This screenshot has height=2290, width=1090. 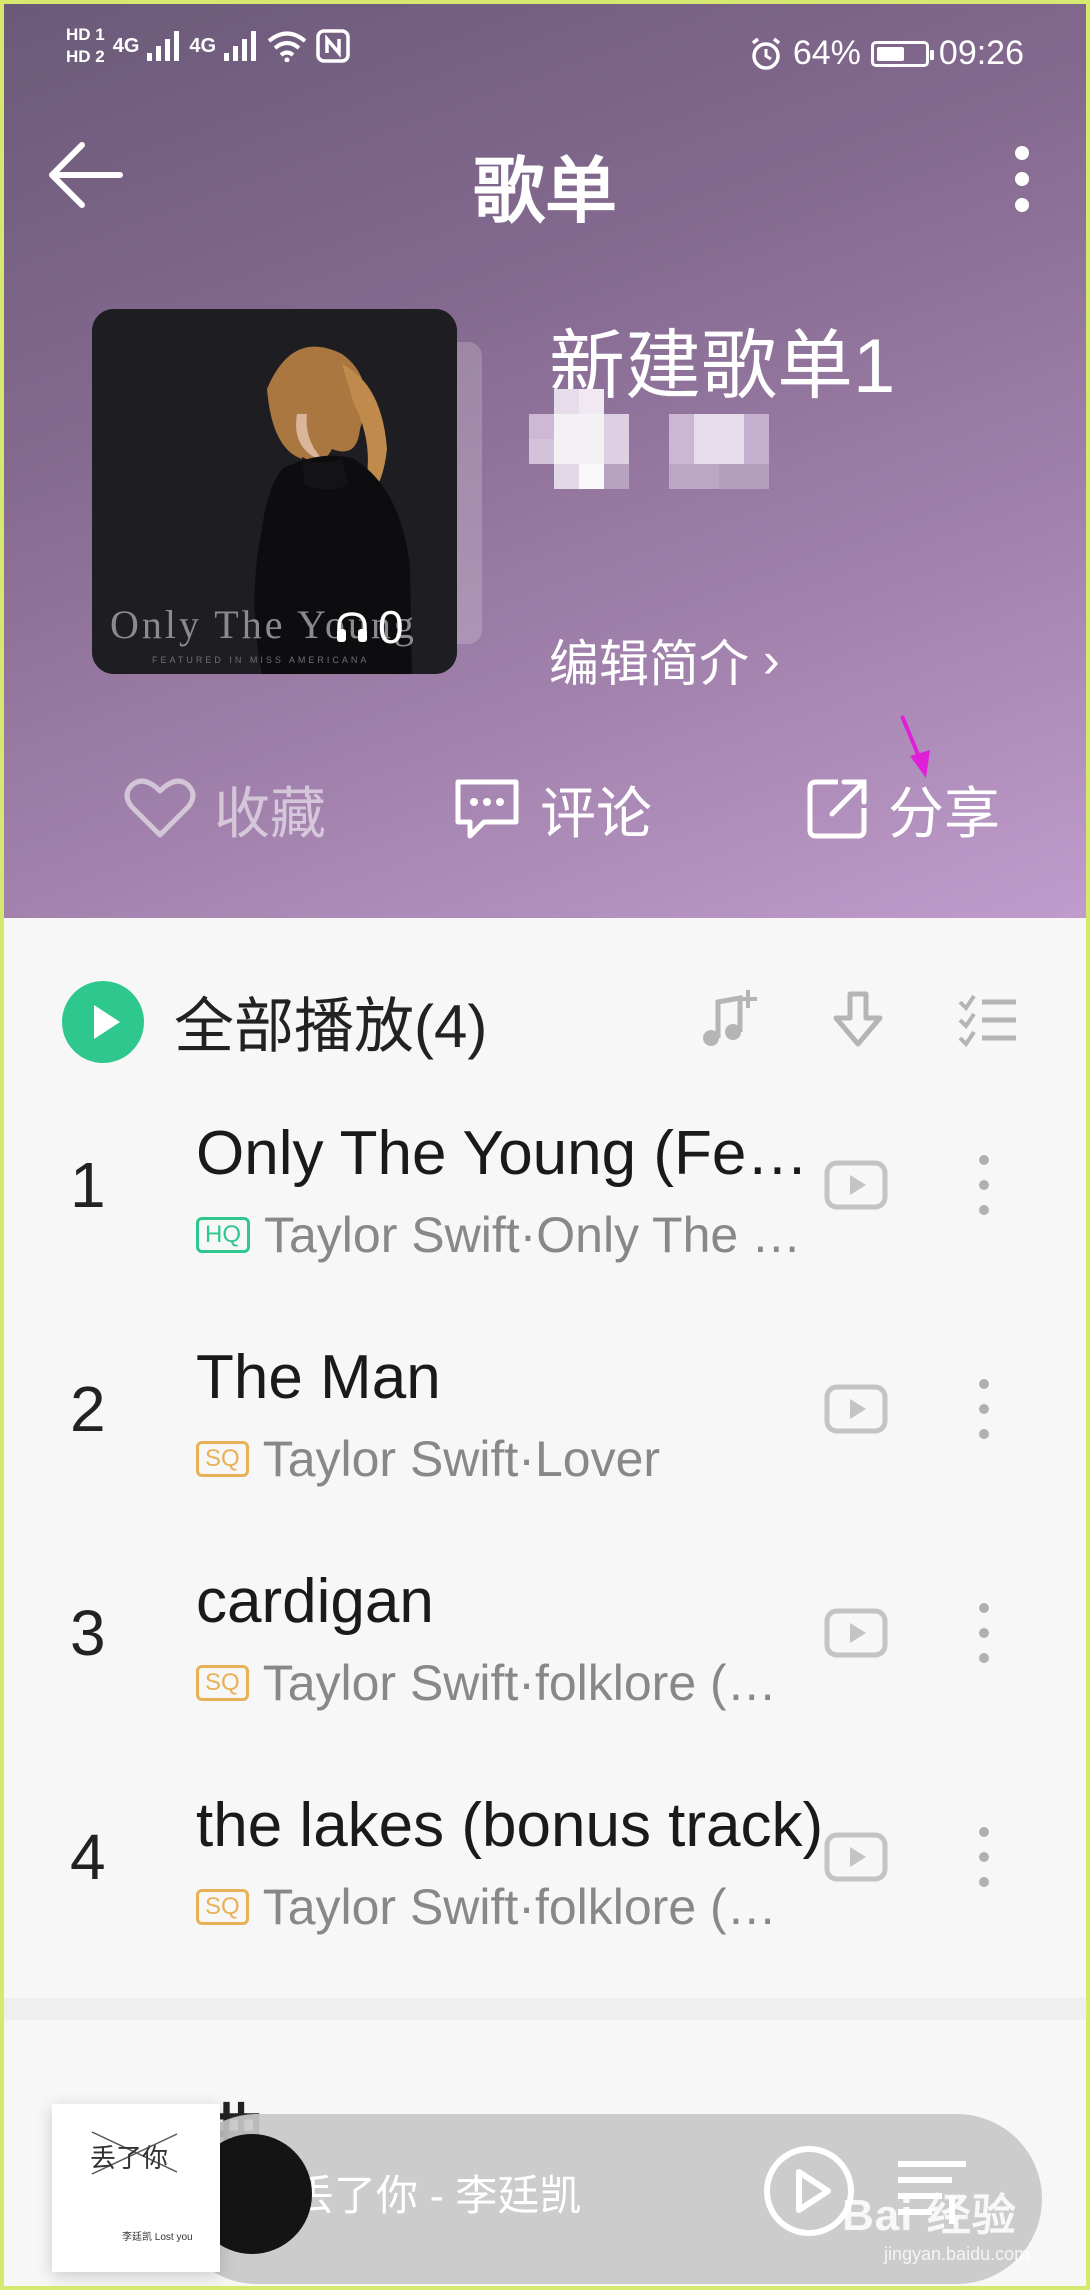 I want to click on song-title: cardigan, so click(x=516, y=1601).